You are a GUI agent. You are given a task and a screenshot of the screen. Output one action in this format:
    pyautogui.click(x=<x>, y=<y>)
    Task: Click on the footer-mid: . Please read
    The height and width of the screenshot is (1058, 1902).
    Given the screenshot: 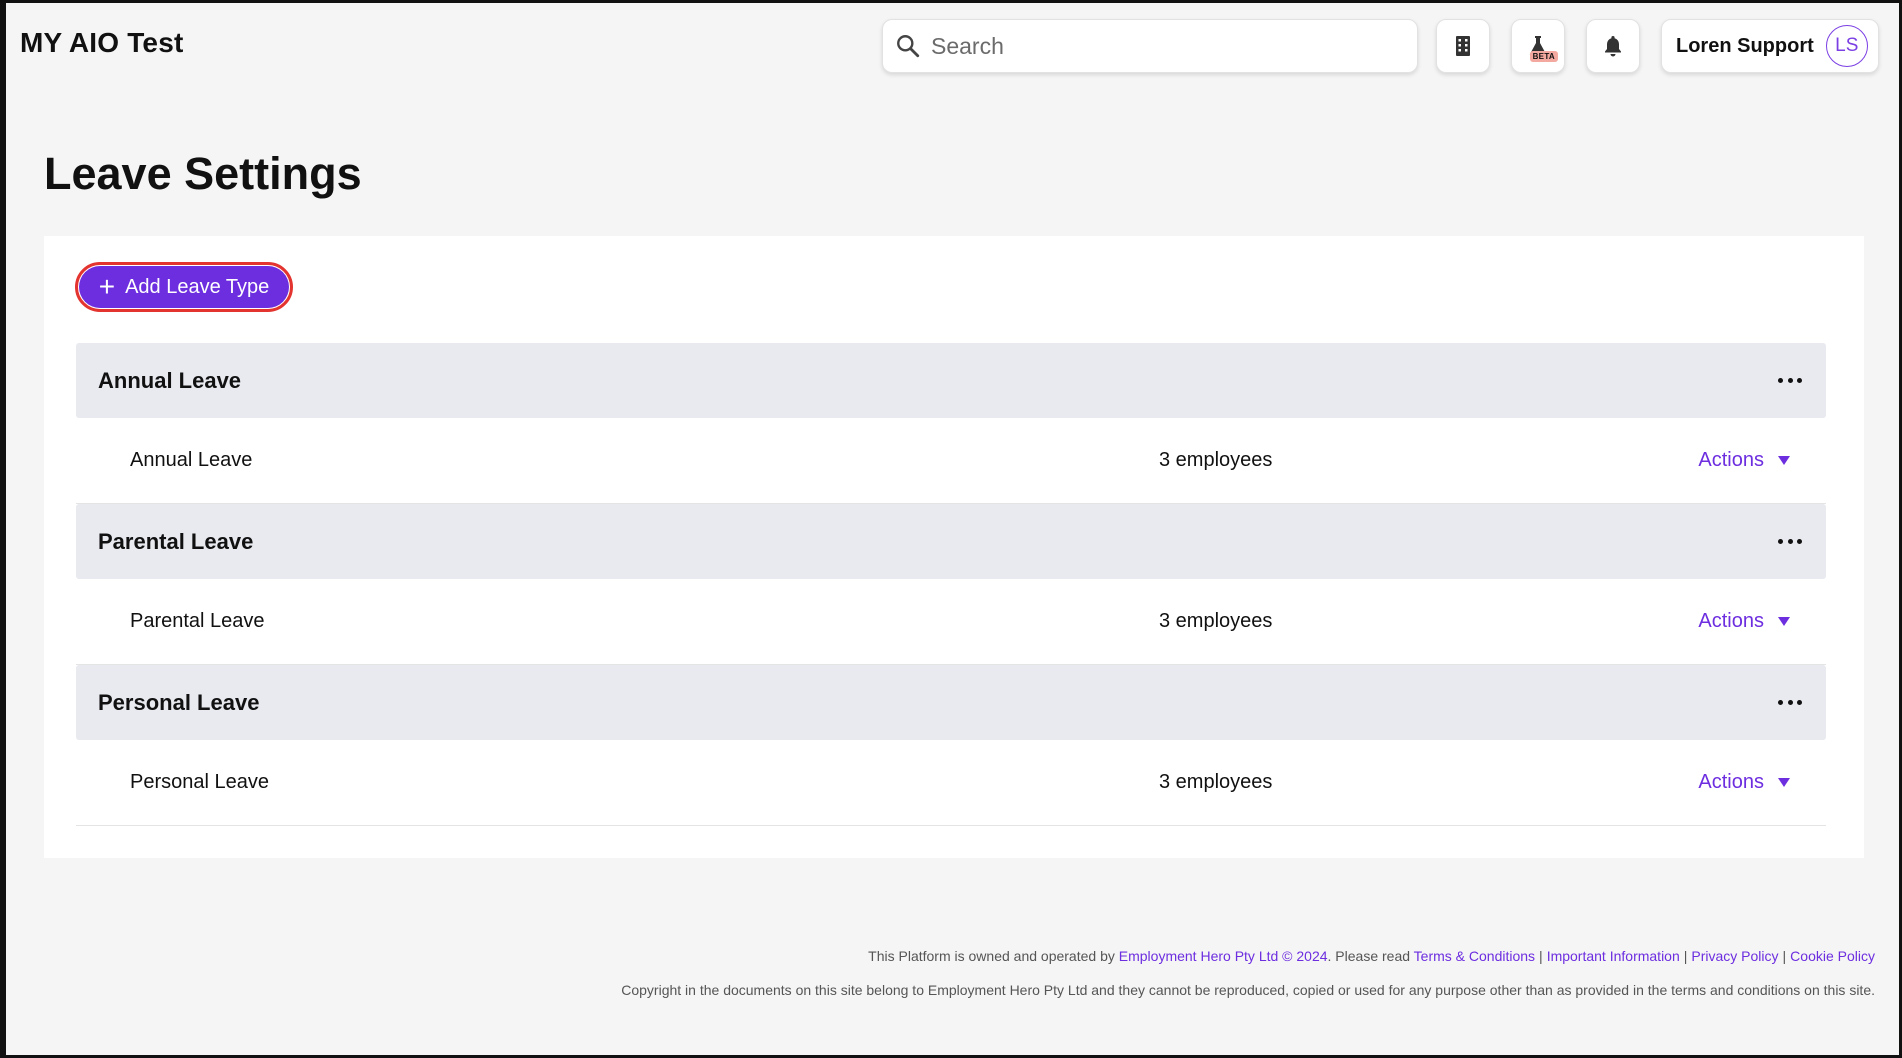 What is the action you would take?
    pyautogui.click(x=1369, y=956)
    